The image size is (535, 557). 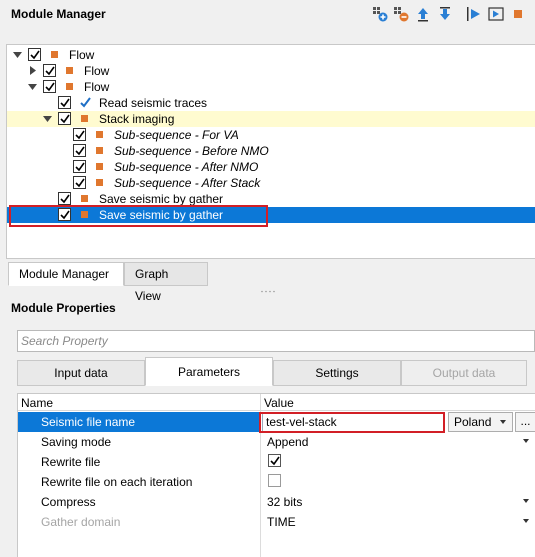 What do you see at coordinates (117, 482) in the screenshot?
I see `property-name: Rewrite file on each iteration` at bounding box center [117, 482].